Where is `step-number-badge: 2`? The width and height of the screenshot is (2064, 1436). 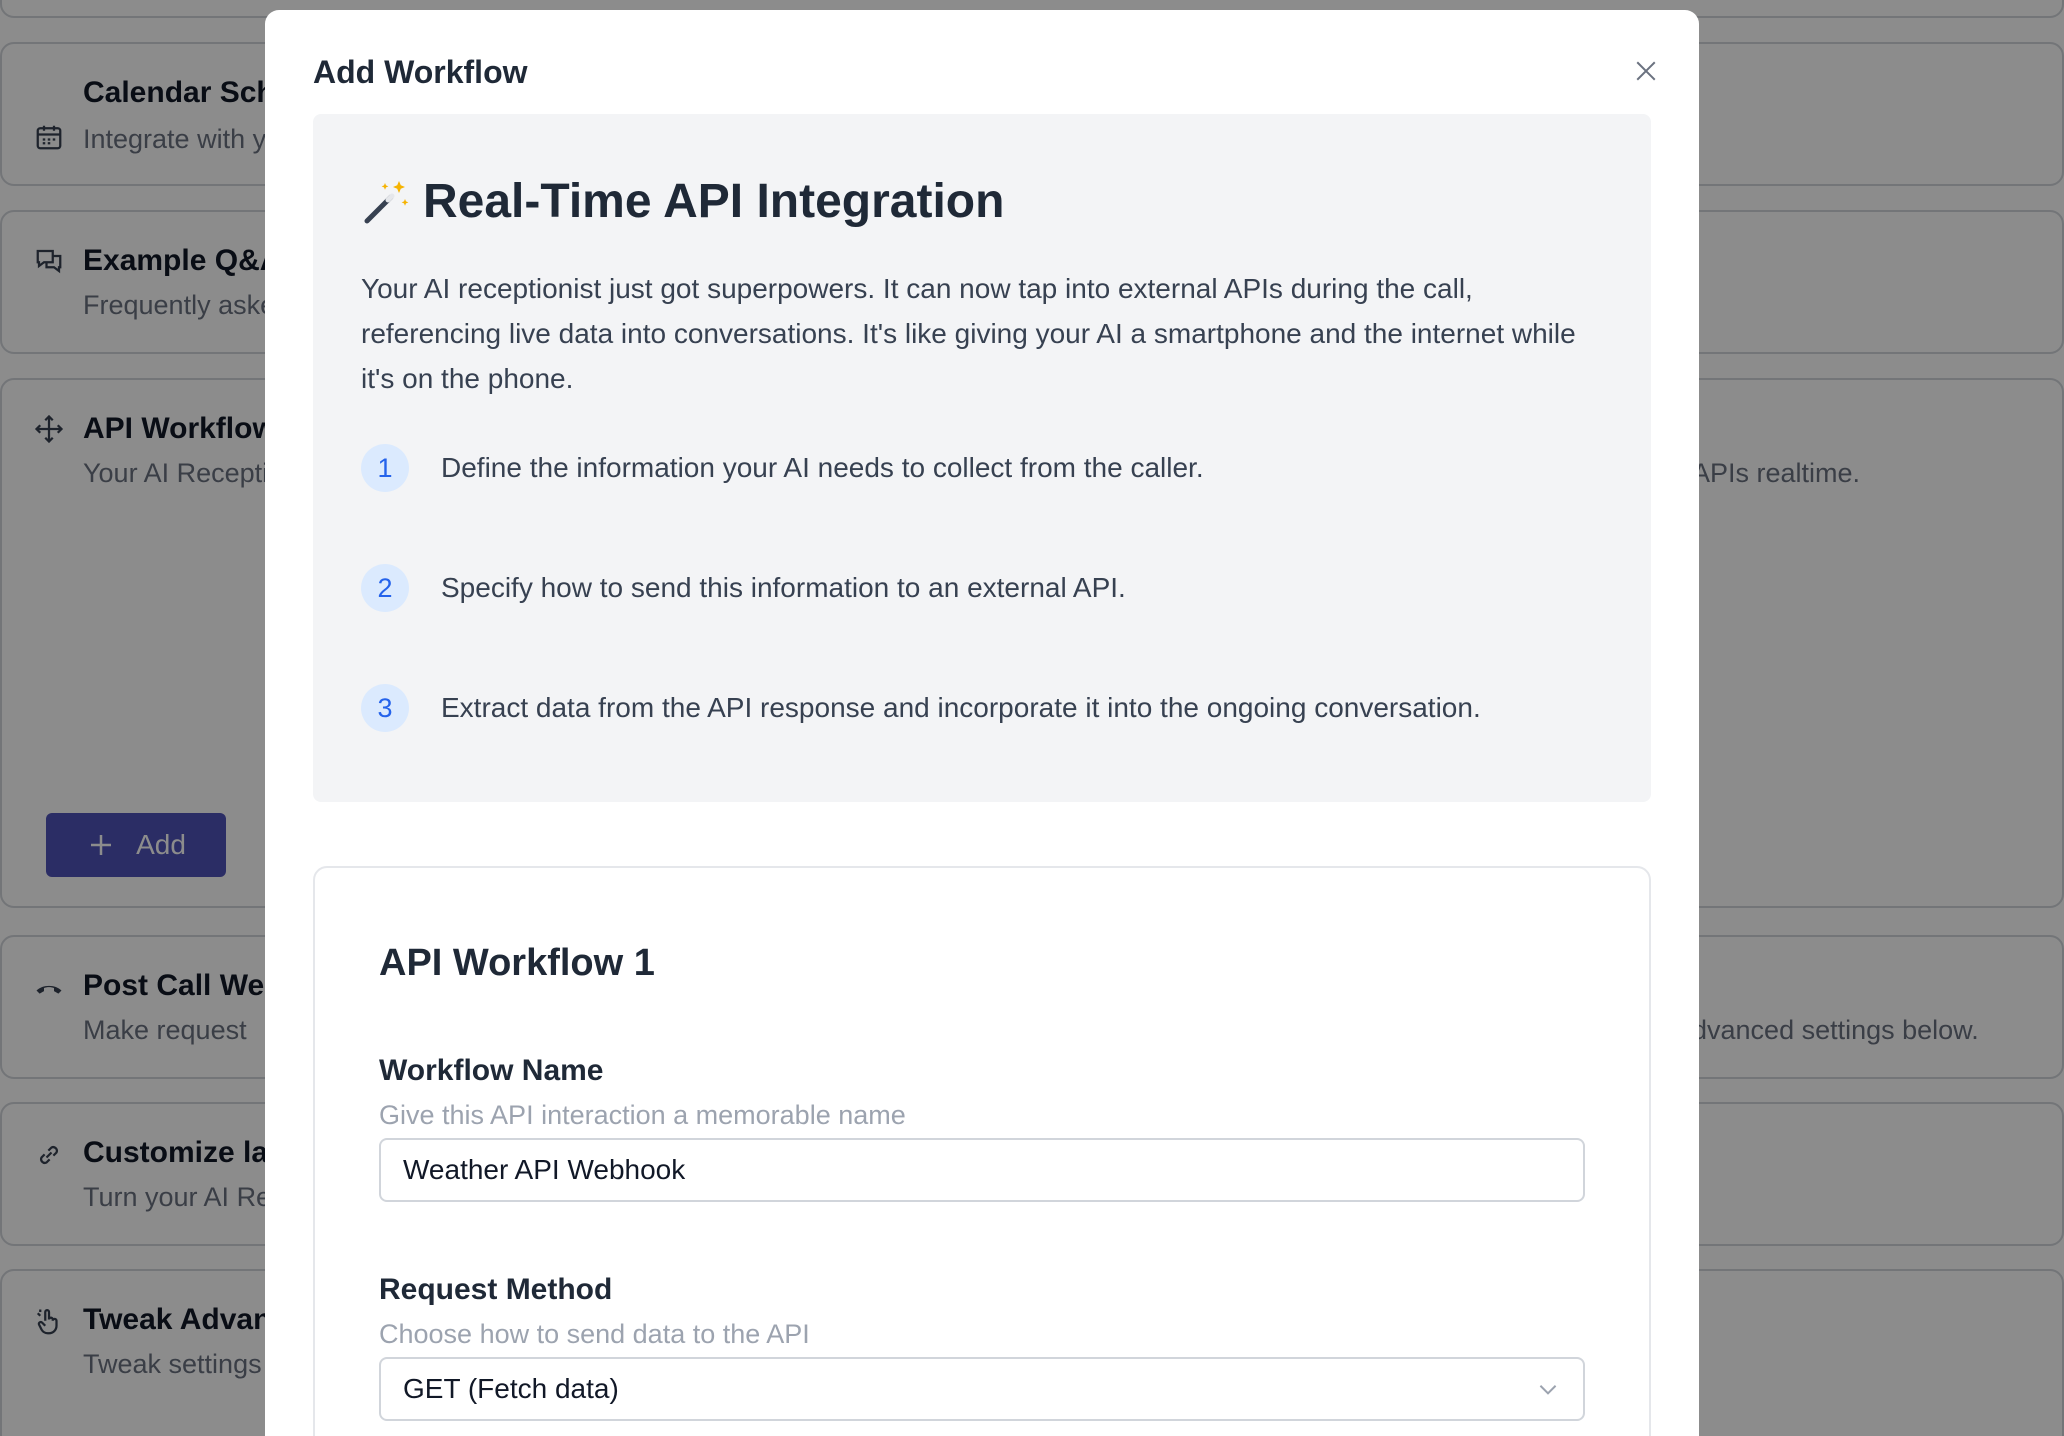
step-number-badge: 2 is located at coordinates (385, 588).